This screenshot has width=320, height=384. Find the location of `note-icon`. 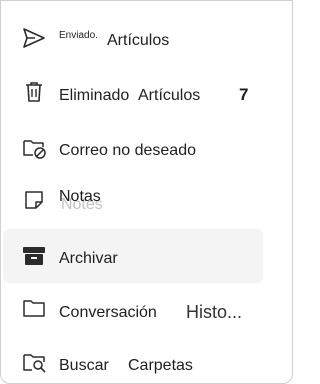

note-icon is located at coordinates (34, 200).